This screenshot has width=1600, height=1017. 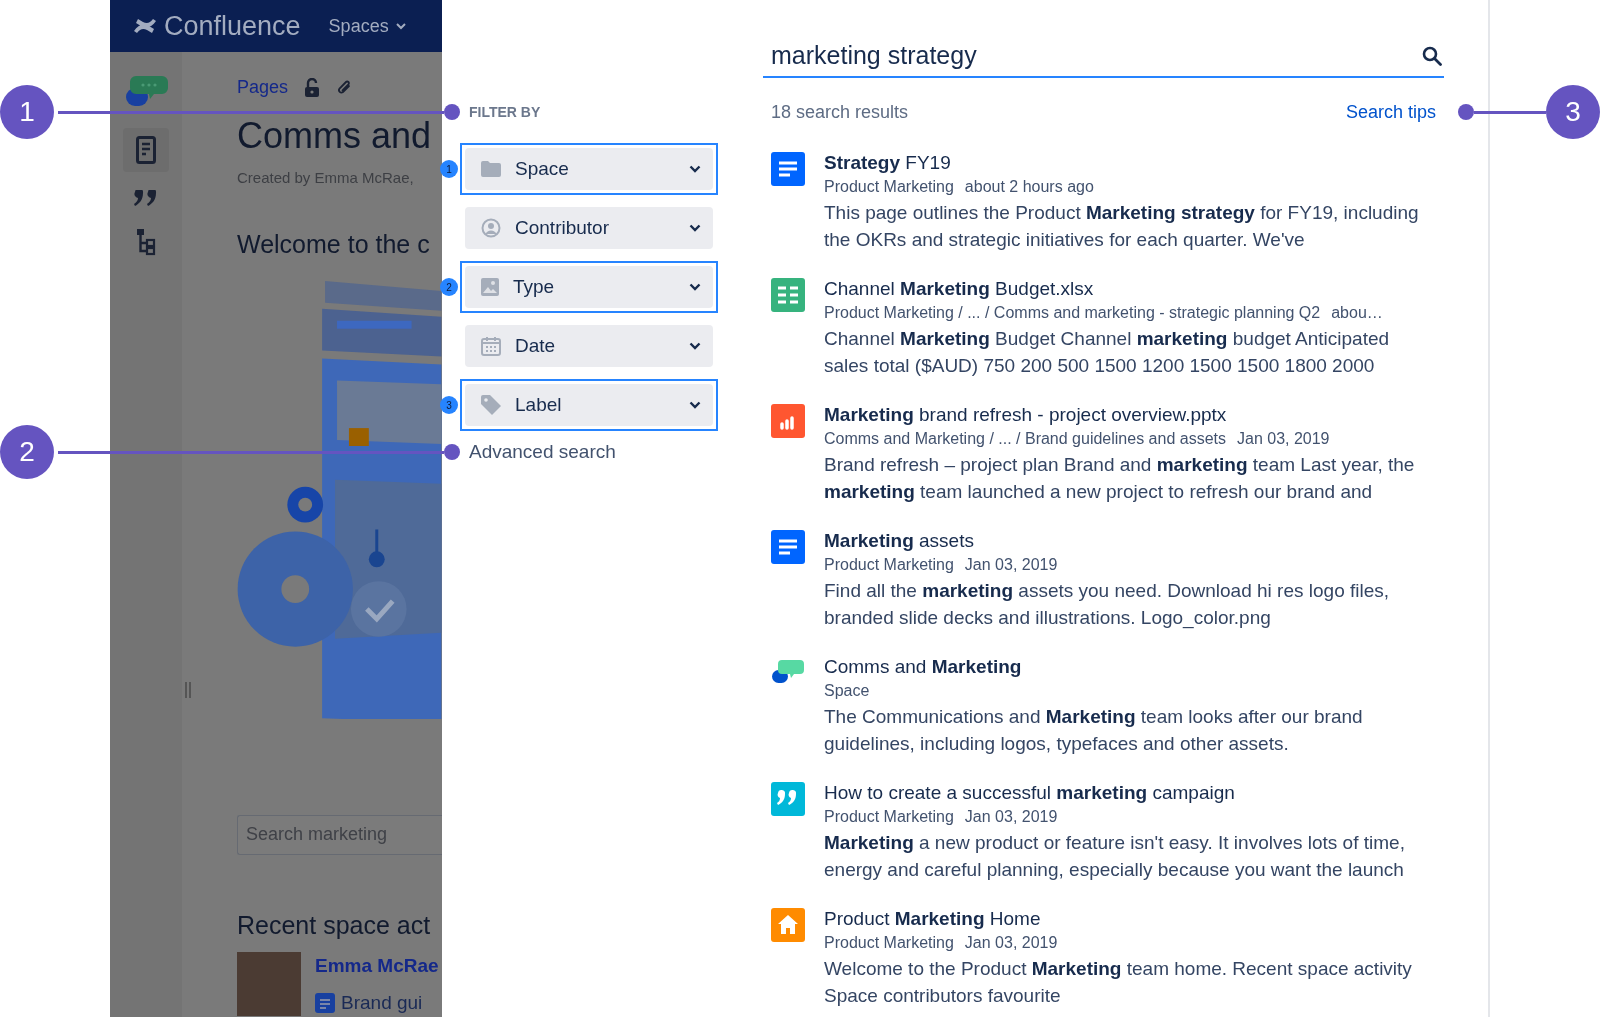 What do you see at coordinates (334, 244) in the screenshot?
I see `page-heading: Welcome to the c` at bounding box center [334, 244].